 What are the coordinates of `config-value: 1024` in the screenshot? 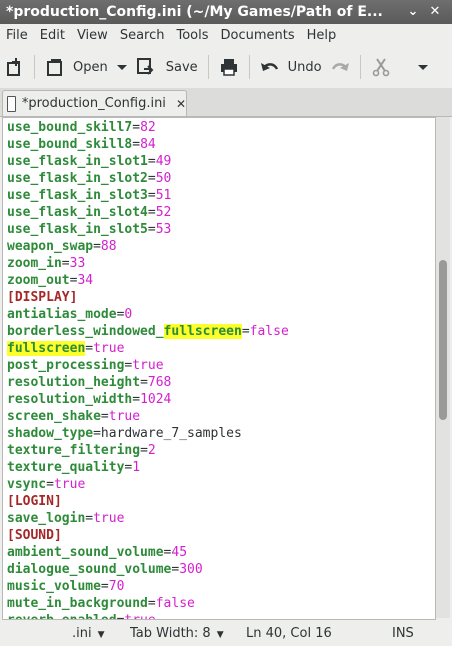 It's located at (156, 399).